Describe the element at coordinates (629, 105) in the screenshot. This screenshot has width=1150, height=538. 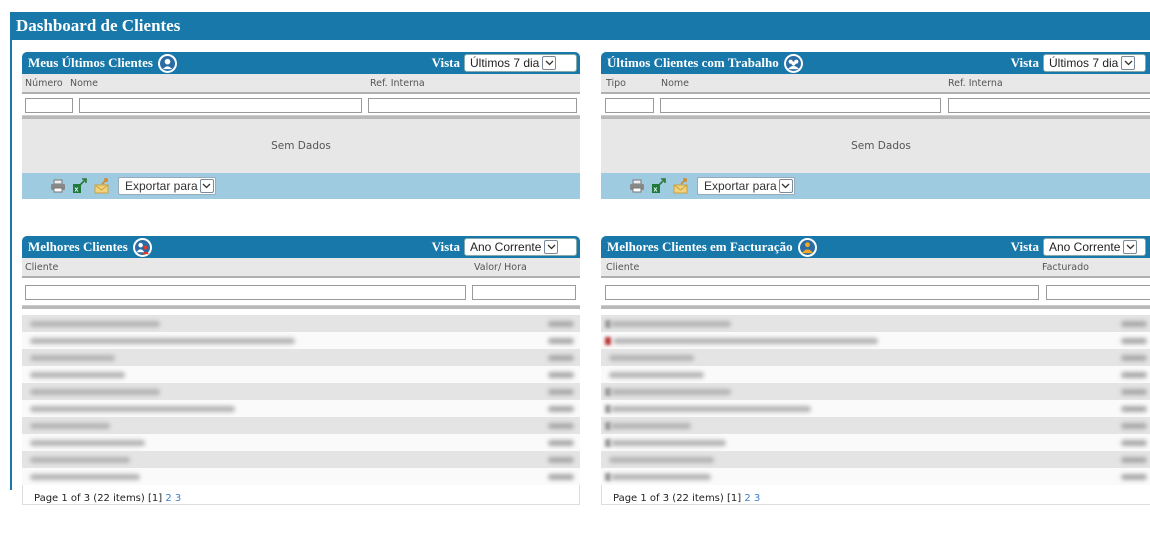
I see `filter-tipo-input` at that location.